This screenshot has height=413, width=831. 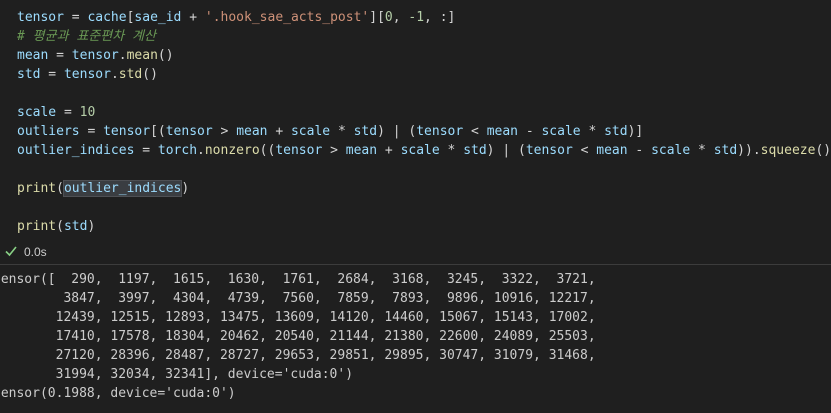 What do you see at coordinates (48, 131) in the screenshot?
I see `code-token: outliers` at bounding box center [48, 131].